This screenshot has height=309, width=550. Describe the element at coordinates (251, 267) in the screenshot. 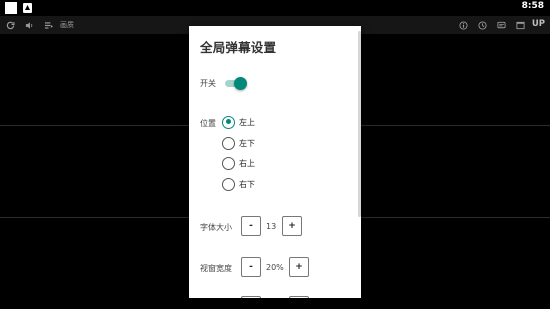

I see `window-width-decrement-button: -` at that location.